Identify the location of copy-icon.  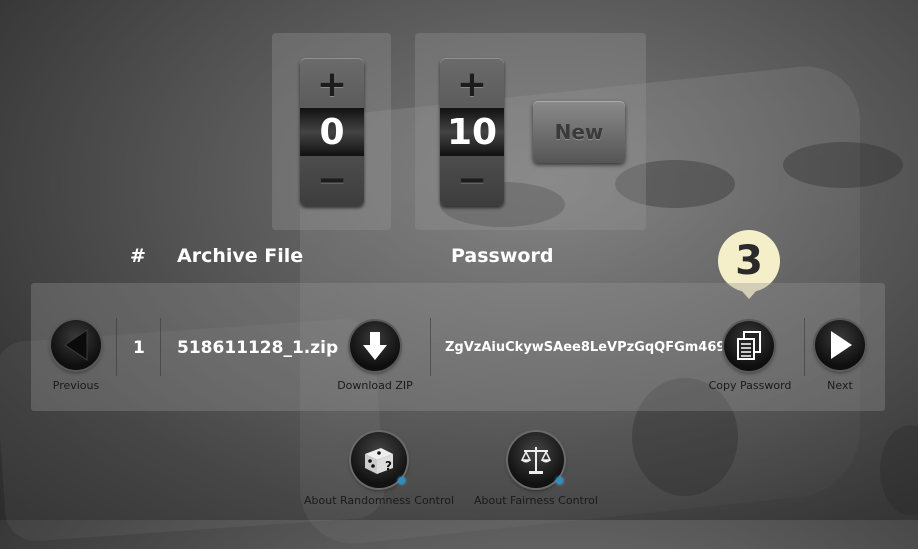
(749, 345).